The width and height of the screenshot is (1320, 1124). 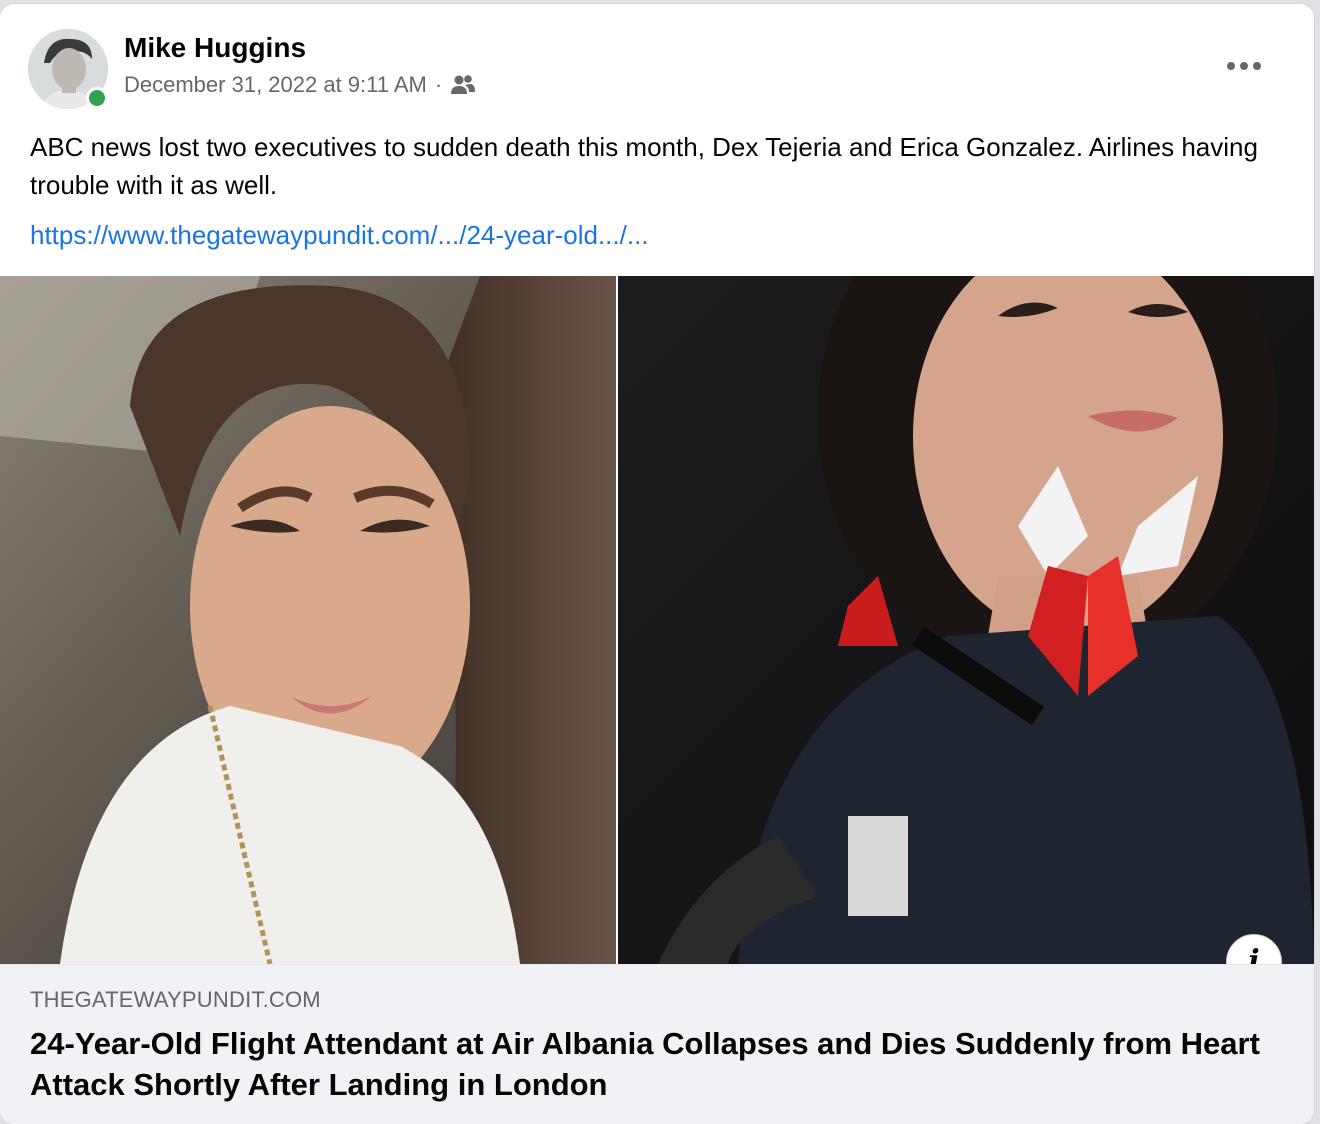 I want to click on more-options-icon, so click(x=1244, y=66).